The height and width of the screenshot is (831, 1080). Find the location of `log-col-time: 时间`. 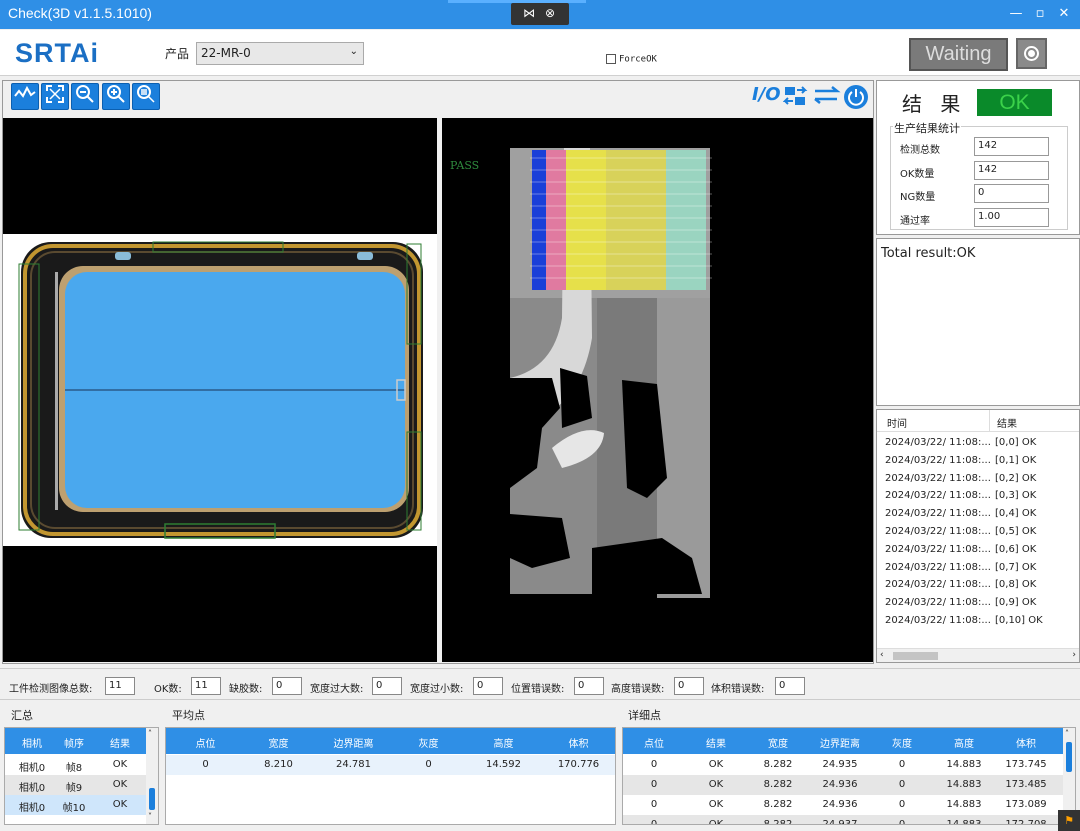

log-col-time: 时间 is located at coordinates (897, 422).